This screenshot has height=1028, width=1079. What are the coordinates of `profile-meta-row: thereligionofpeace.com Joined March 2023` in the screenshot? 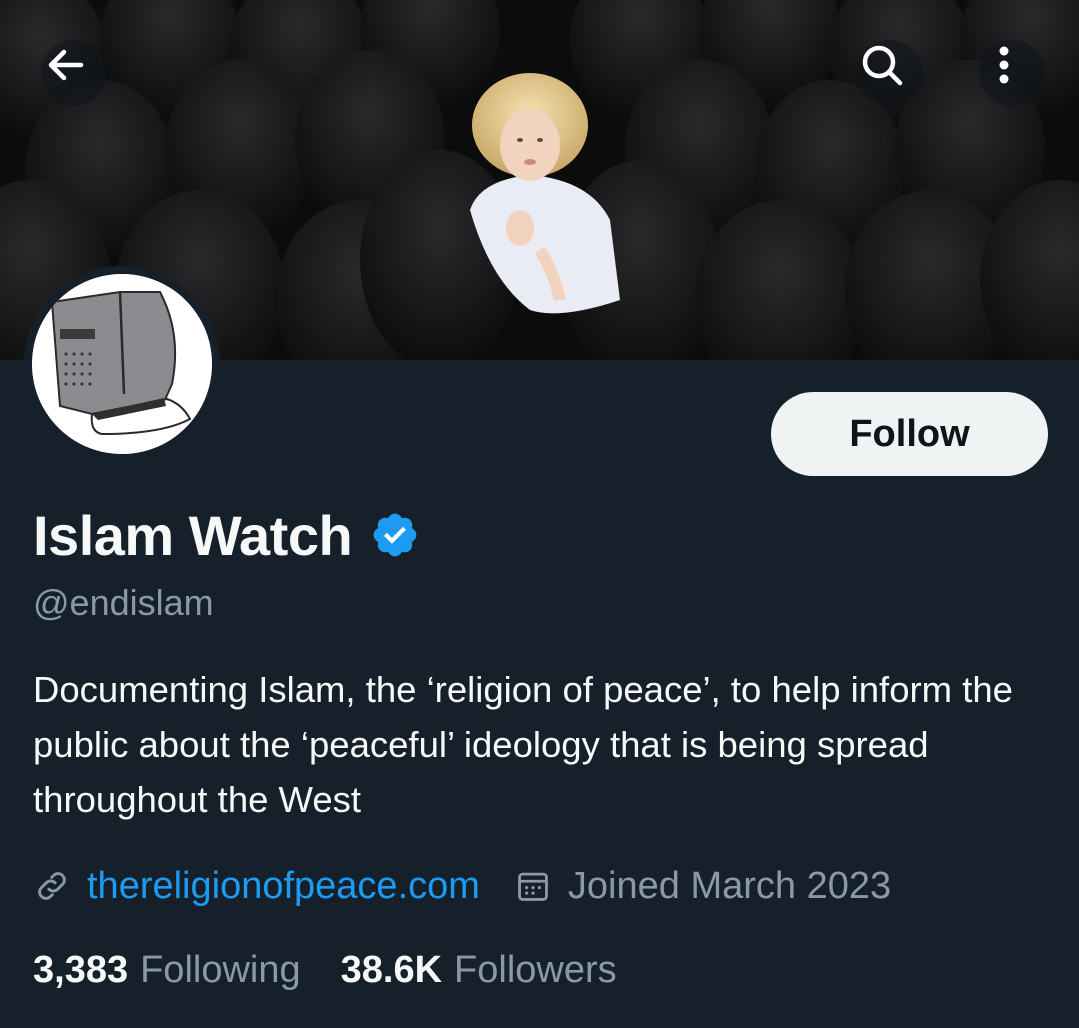 It's located at (462, 886).